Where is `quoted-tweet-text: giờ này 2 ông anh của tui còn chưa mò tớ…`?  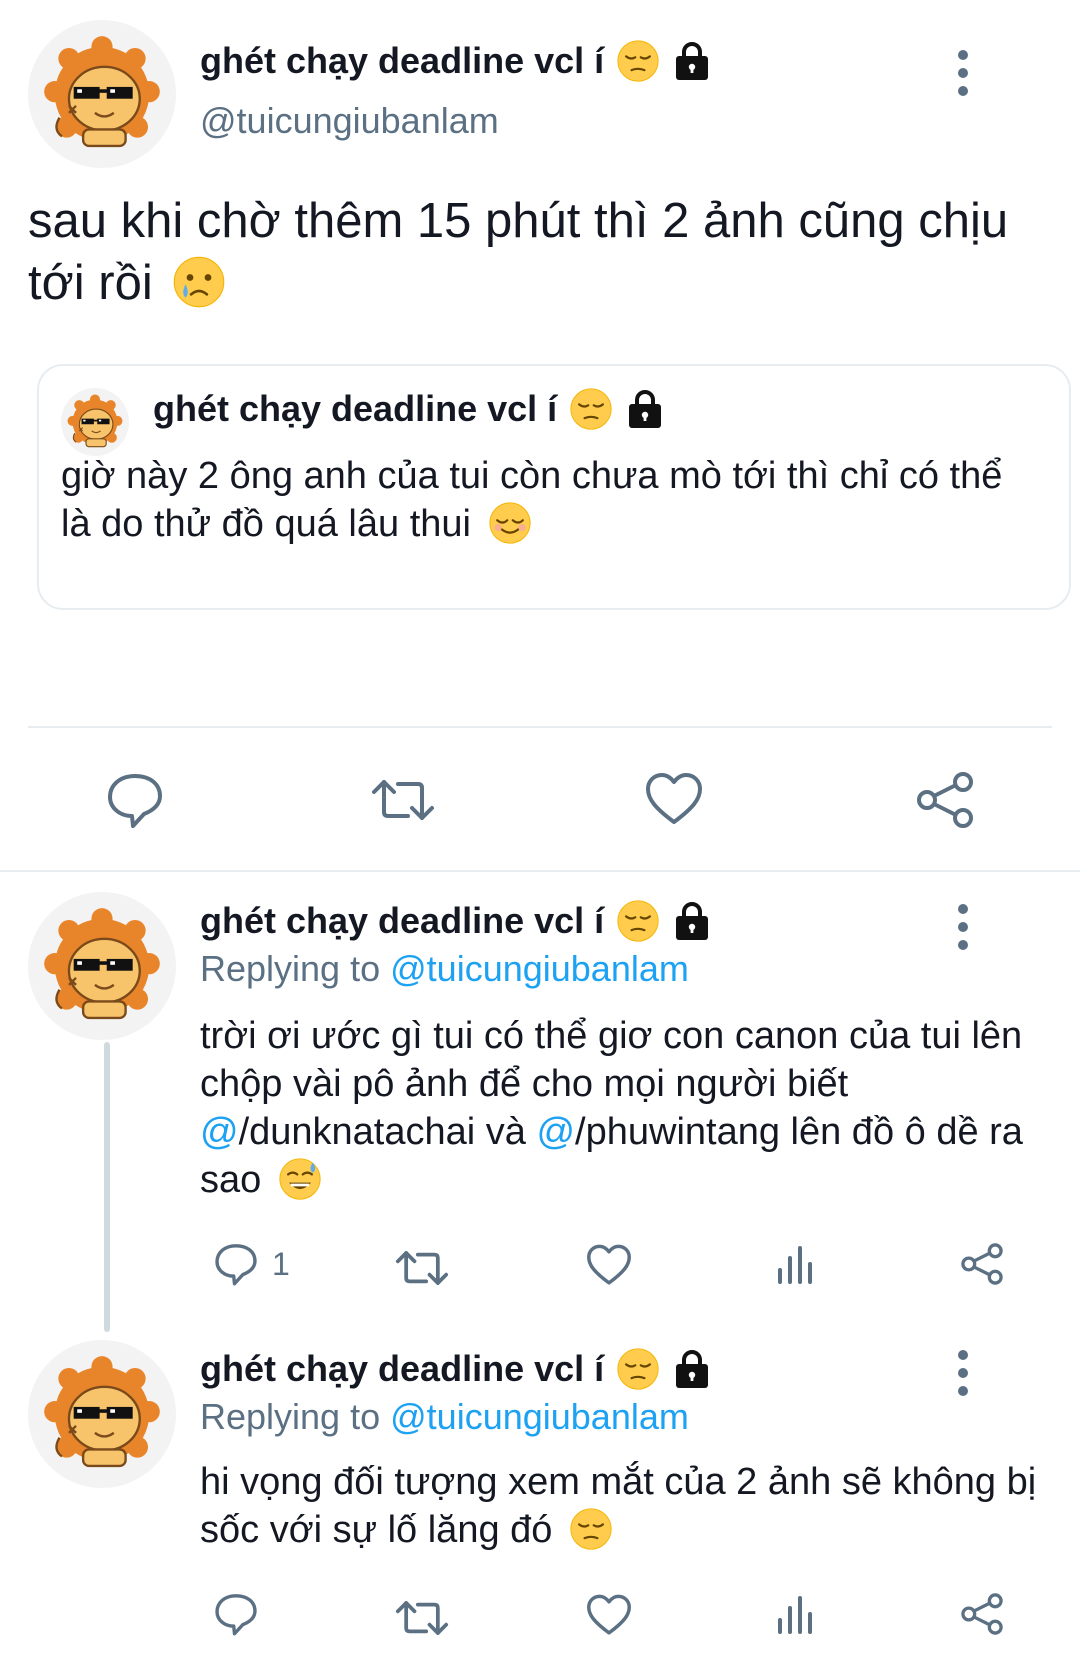
quoted-tweet-text: giờ này 2 ông anh của tui còn chưa mò tớ… is located at coordinates (532, 500).